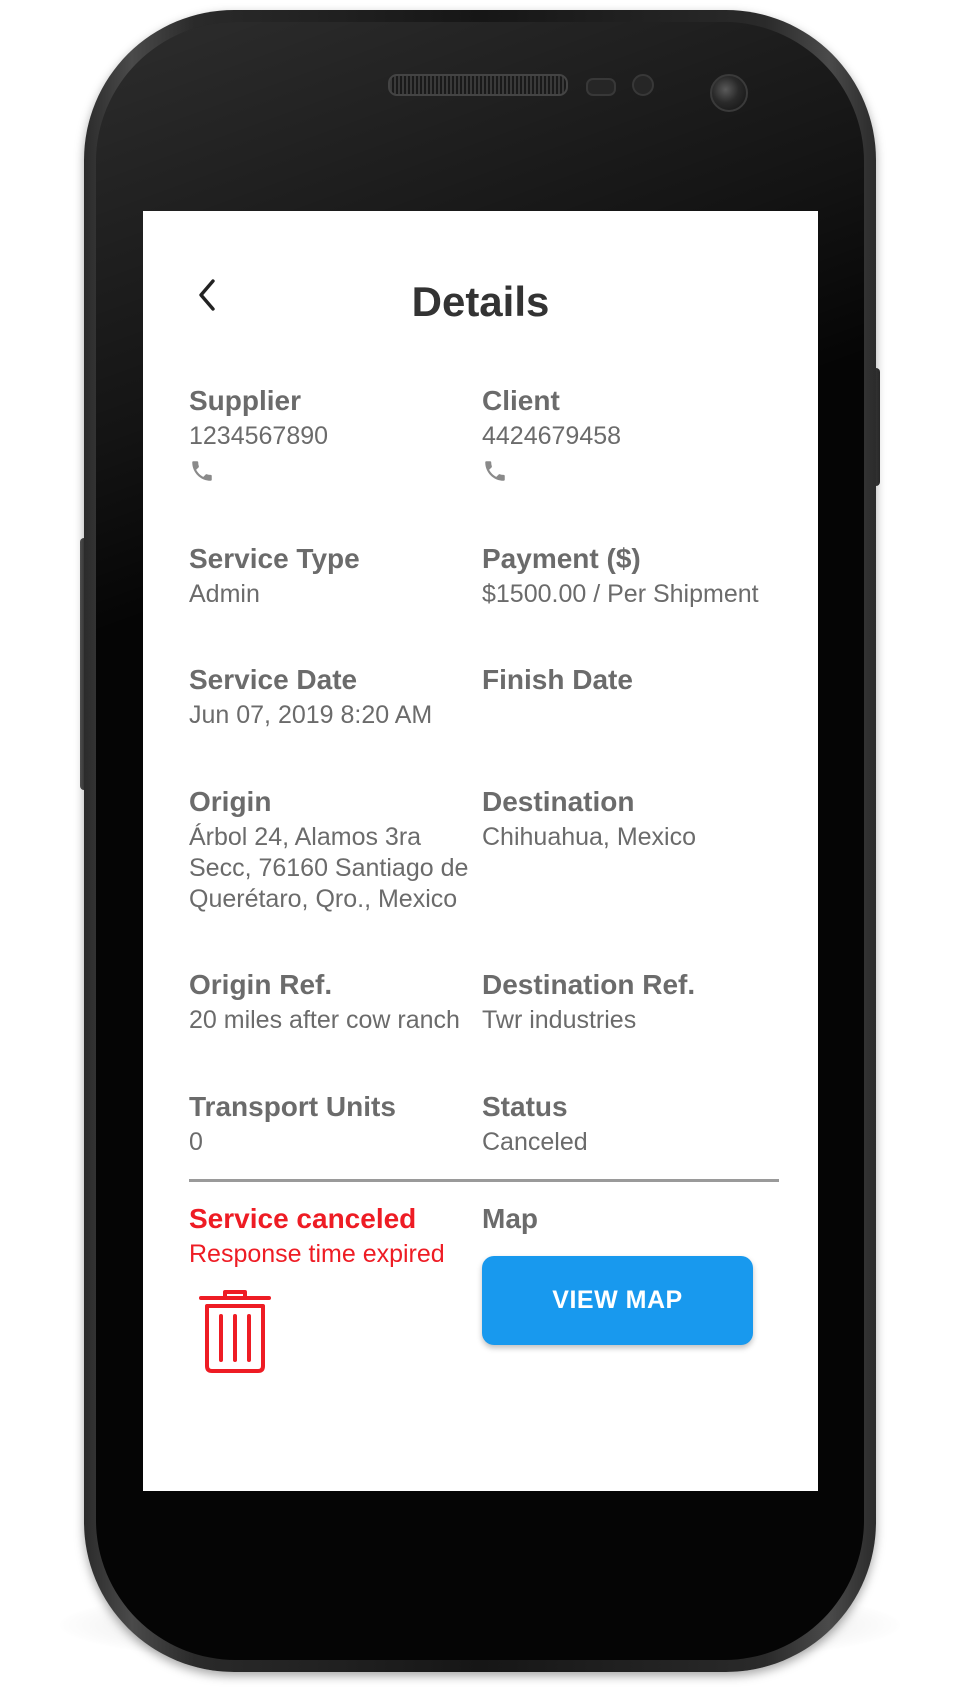 Image resolution: width=960 pixels, height=1702 pixels. Describe the element at coordinates (335, 1311) in the screenshot. I see `cancellation-block: Service canceled Response time expired` at that location.